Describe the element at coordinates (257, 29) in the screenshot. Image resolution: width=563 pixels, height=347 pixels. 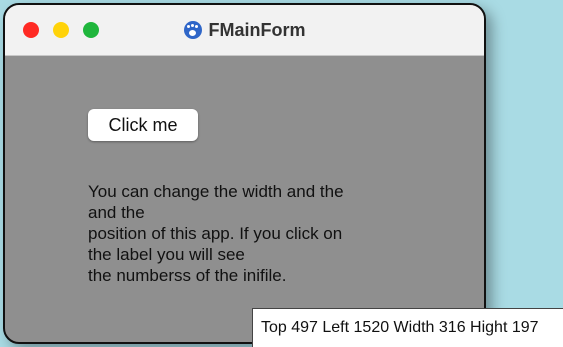
I see `window-title: FMainForm` at that location.